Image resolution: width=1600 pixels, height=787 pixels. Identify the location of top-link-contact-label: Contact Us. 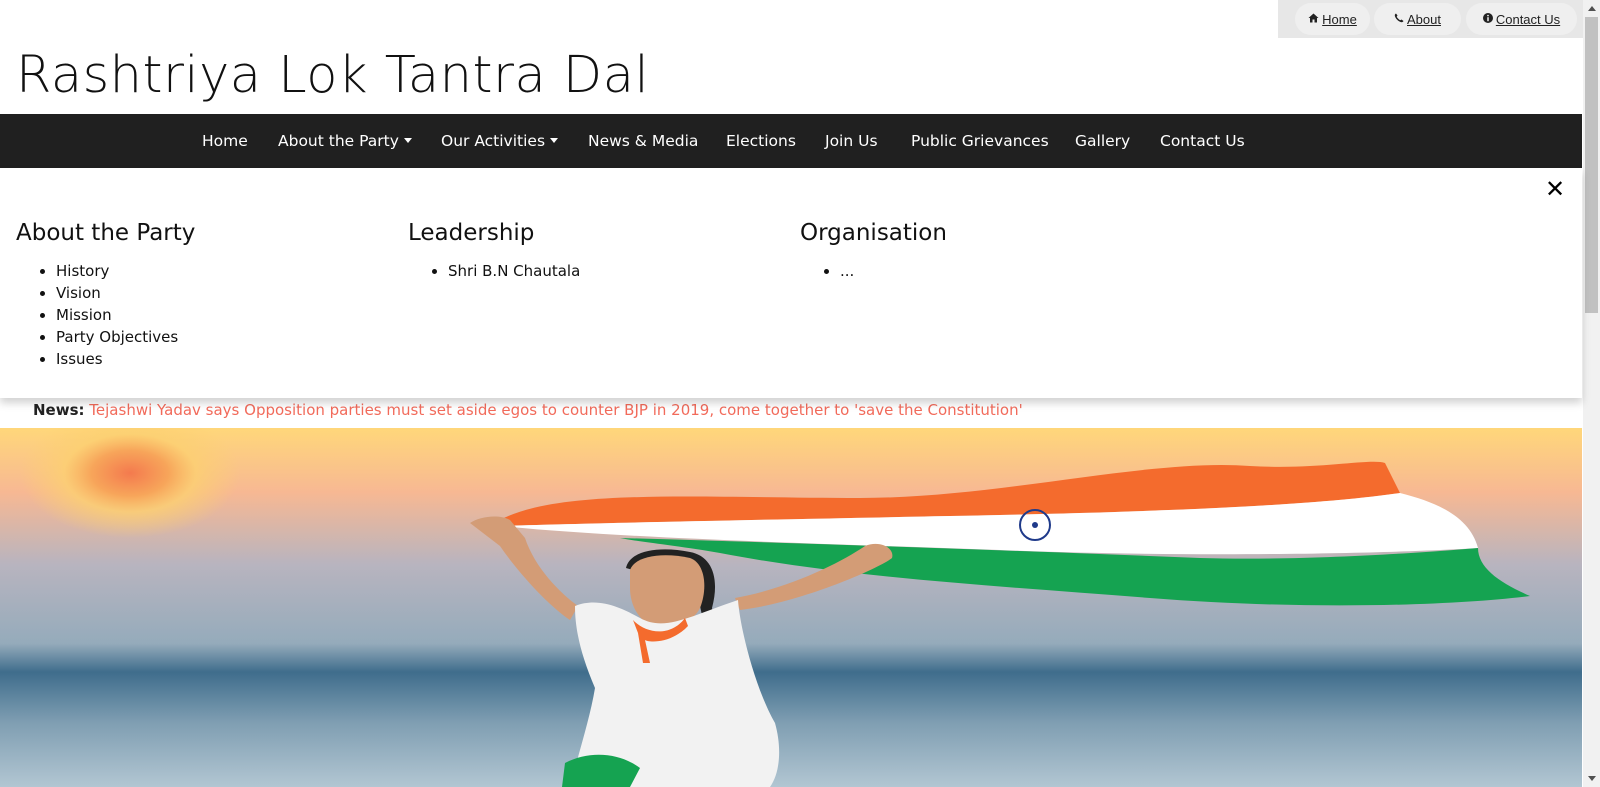
(1528, 19).